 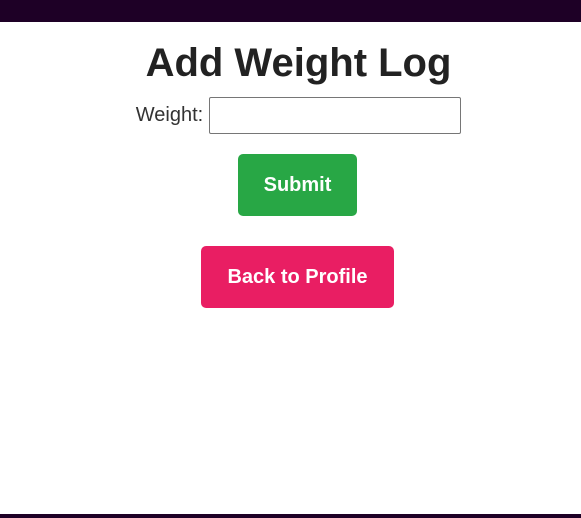 I want to click on back-to-profile-button: Back to Profile, so click(x=297, y=277).